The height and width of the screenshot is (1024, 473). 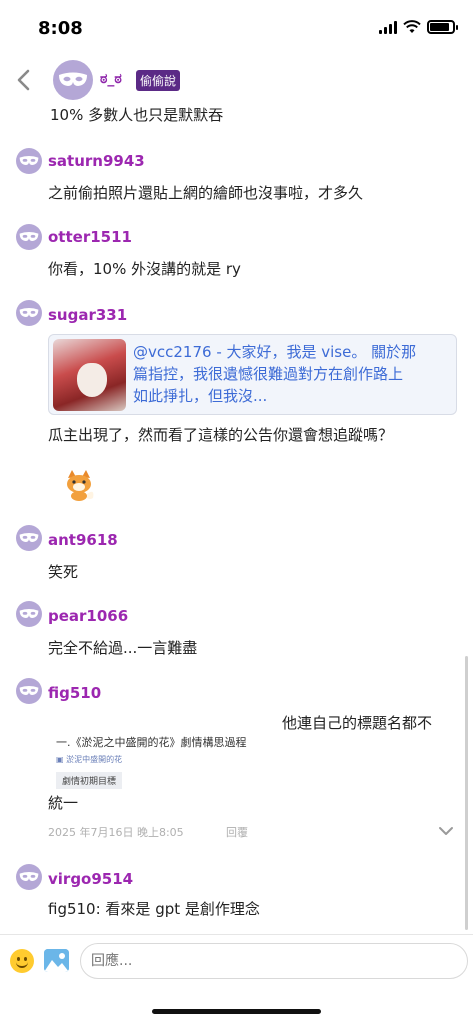 What do you see at coordinates (80, 485) in the screenshot?
I see `fox-sticker-icon` at bounding box center [80, 485].